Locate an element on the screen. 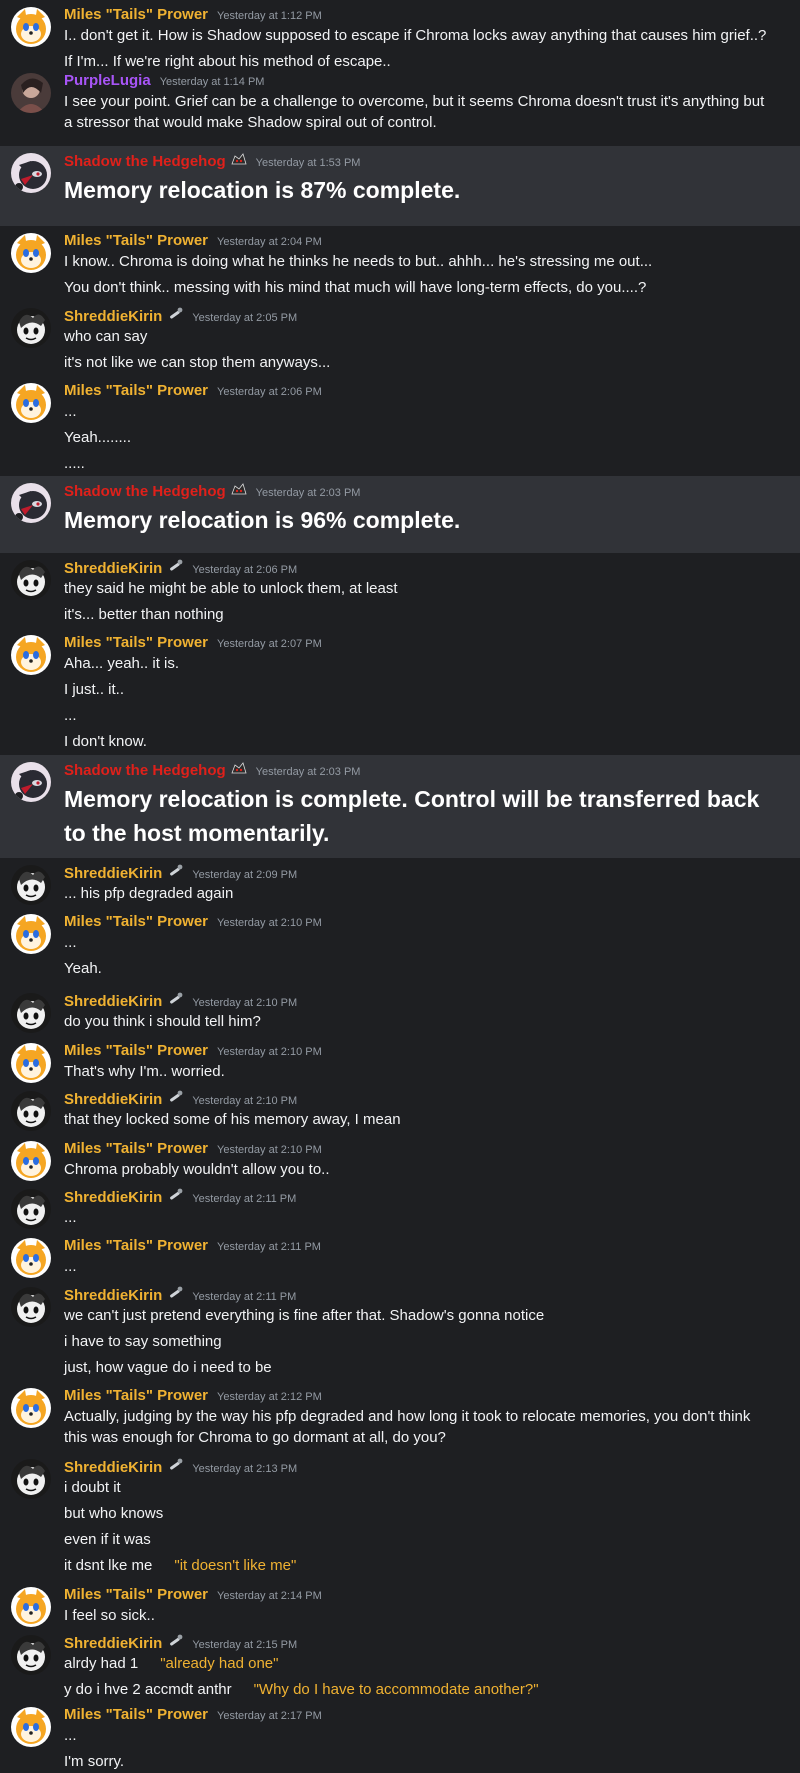  message-text: just, how vague do i need to be is located at coordinates (424, 1367).